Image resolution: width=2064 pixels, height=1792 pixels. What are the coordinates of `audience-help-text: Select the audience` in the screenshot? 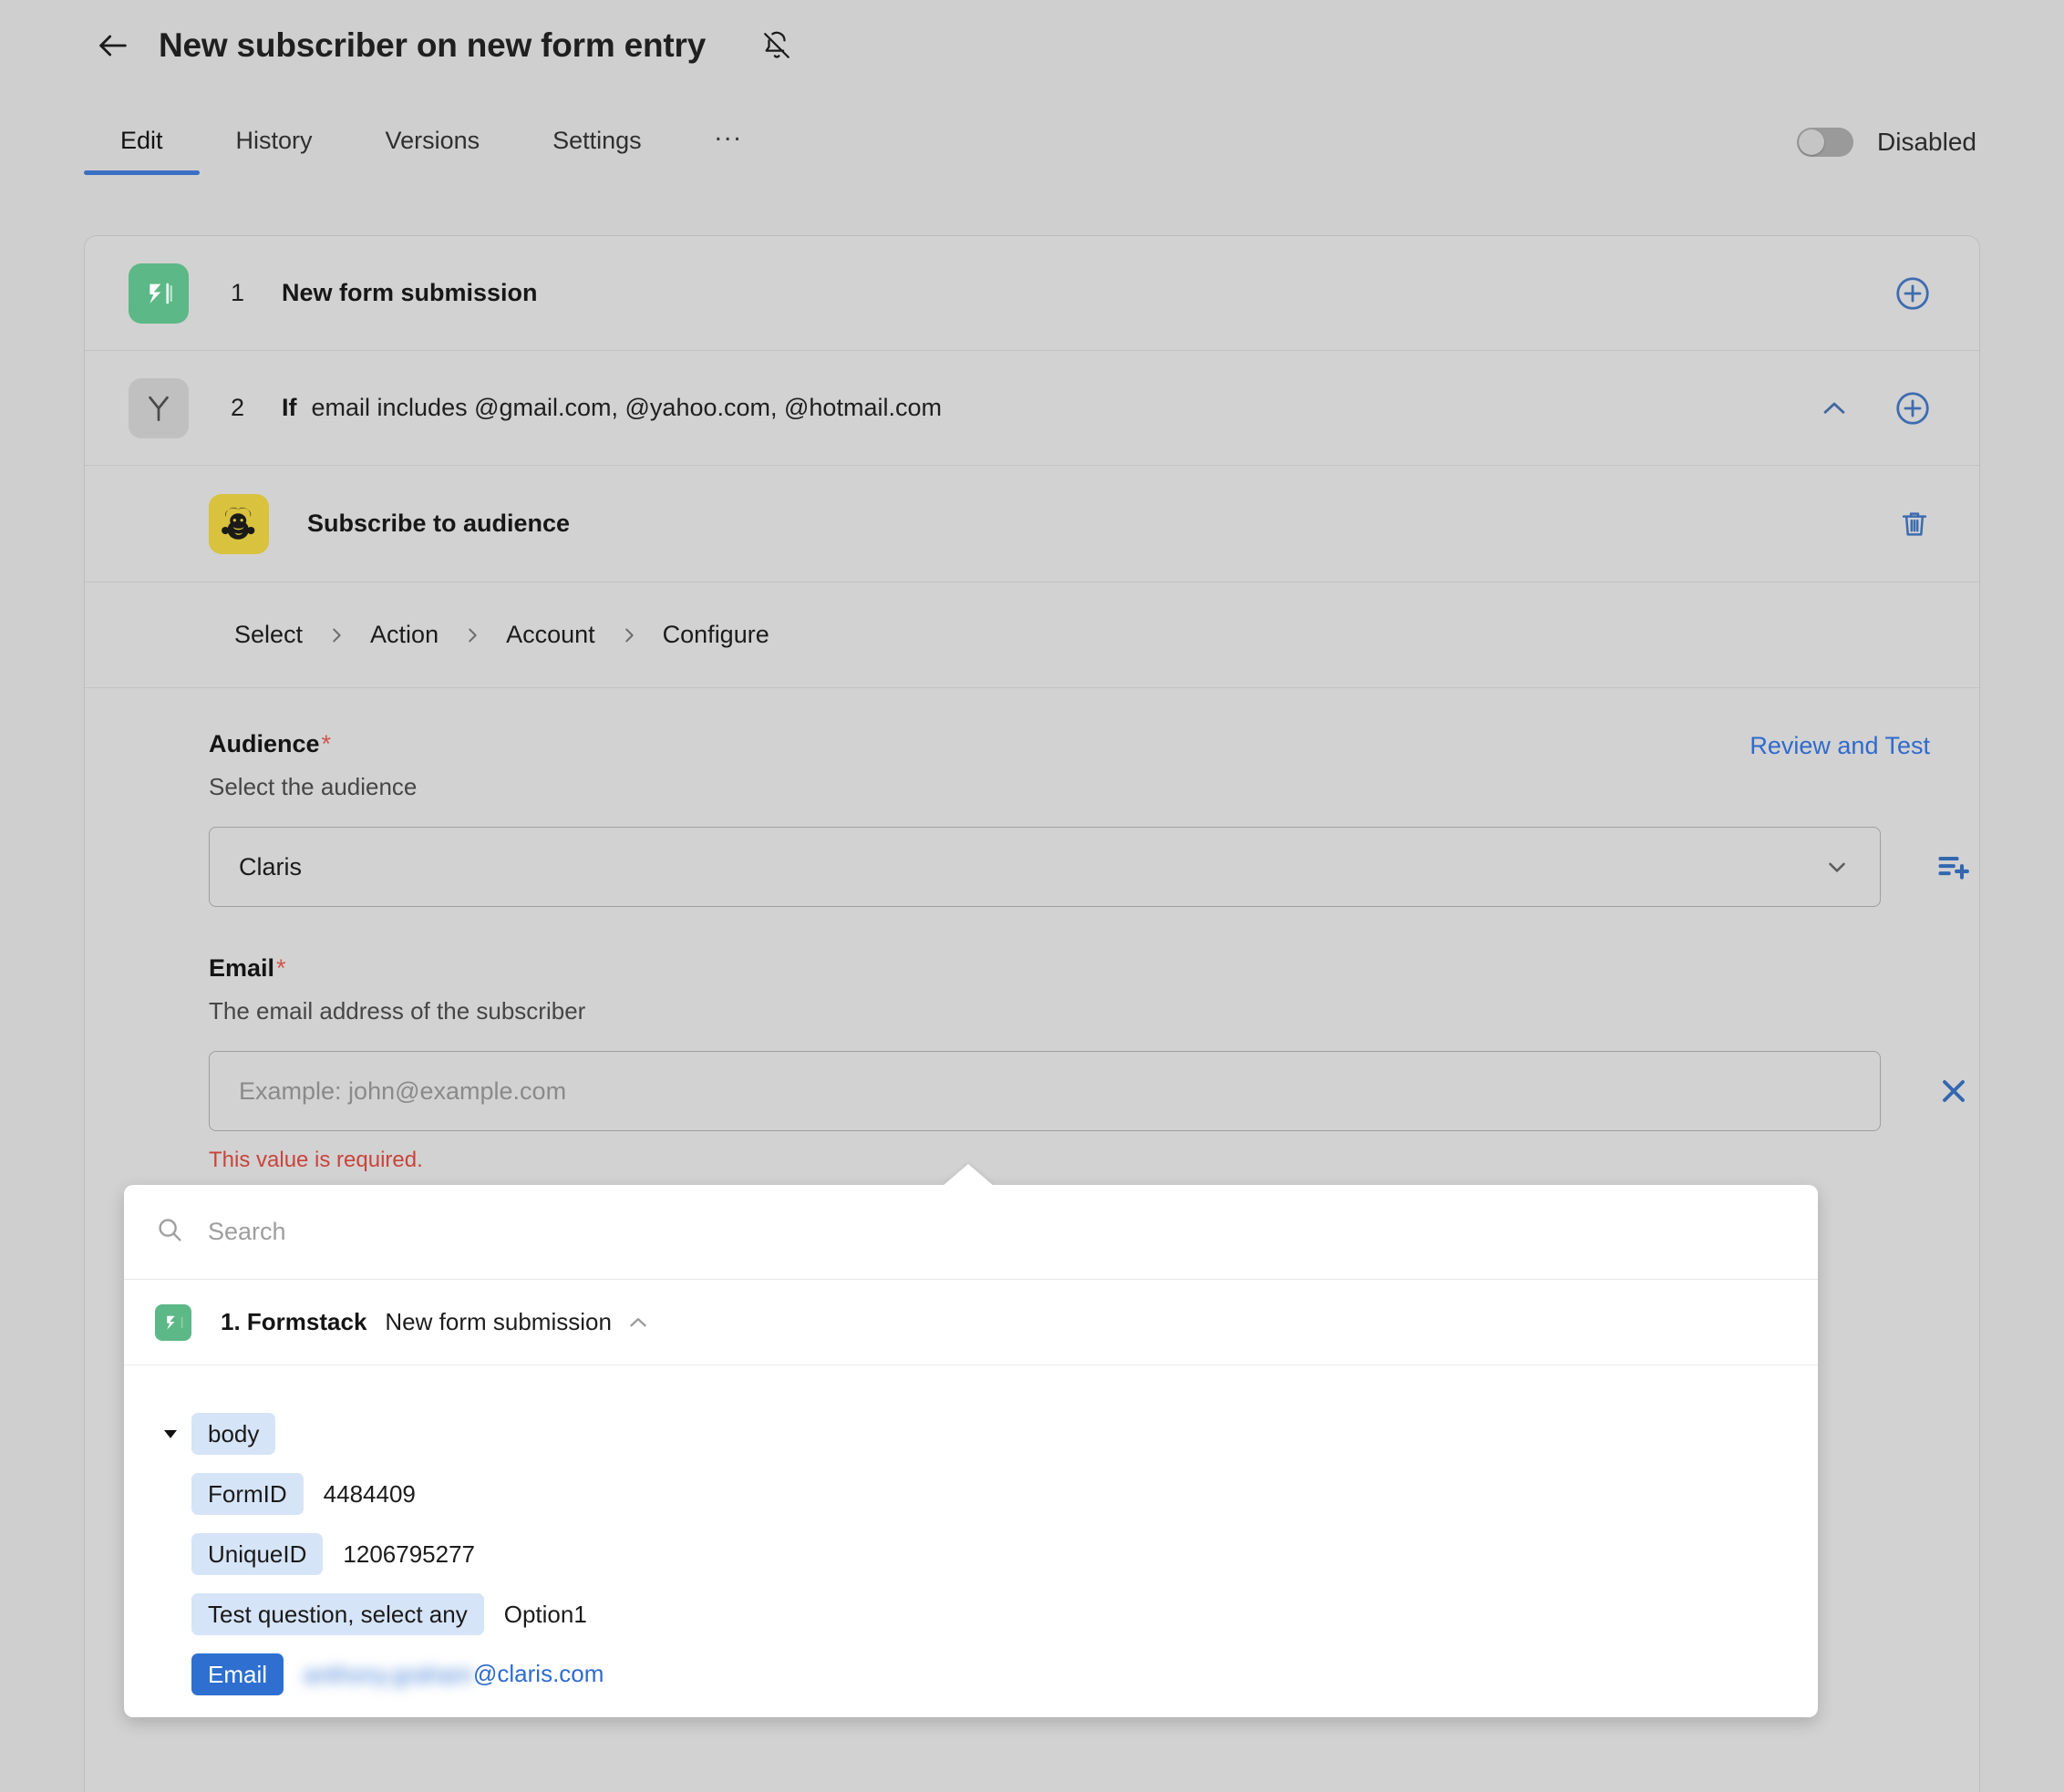 It's located at (313, 786).